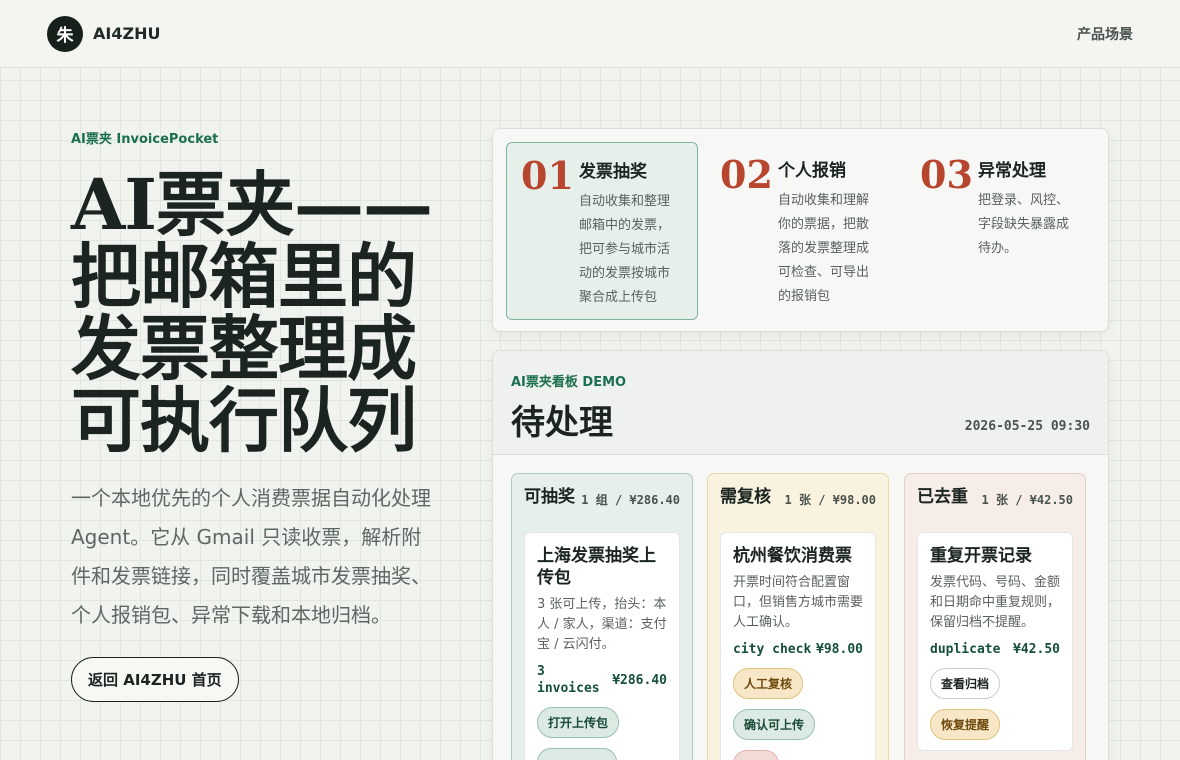 The height and width of the screenshot is (760, 1180). Describe the element at coordinates (630, 500) in the screenshot. I see `column-count: 1 组 / ¥286.40` at that location.